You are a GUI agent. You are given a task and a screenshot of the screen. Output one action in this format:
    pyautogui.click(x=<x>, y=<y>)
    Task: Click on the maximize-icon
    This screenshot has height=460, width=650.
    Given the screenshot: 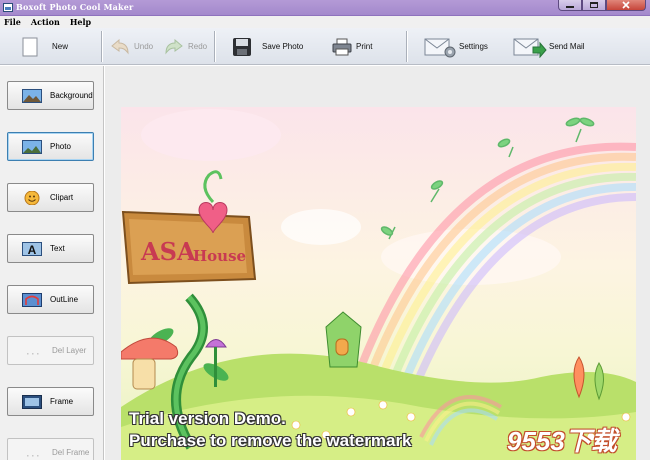 What is the action you would take?
    pyautogui.click(x=594, y=5)
    